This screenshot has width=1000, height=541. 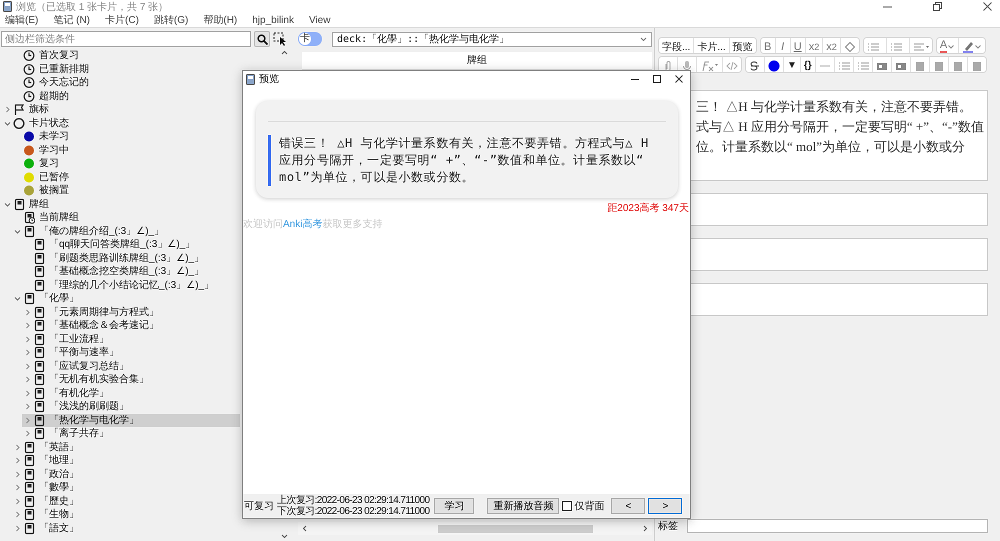 What do you see at coordinates (90, 312) in the screenshot?
I see `tree-item: 「元素周期律与方程式」` at bounding box center [90, 312].